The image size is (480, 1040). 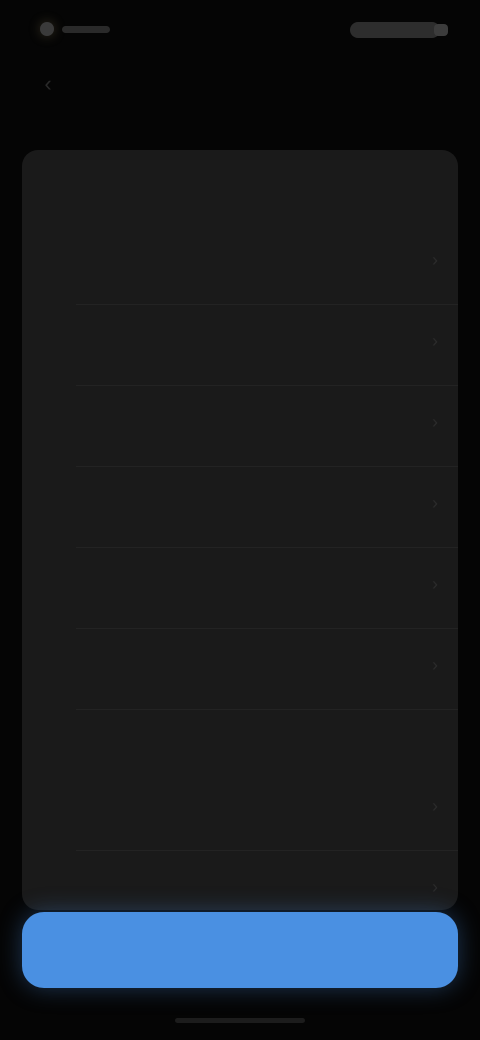 I want to click on home-indicator, so click(x=240, y=1020).